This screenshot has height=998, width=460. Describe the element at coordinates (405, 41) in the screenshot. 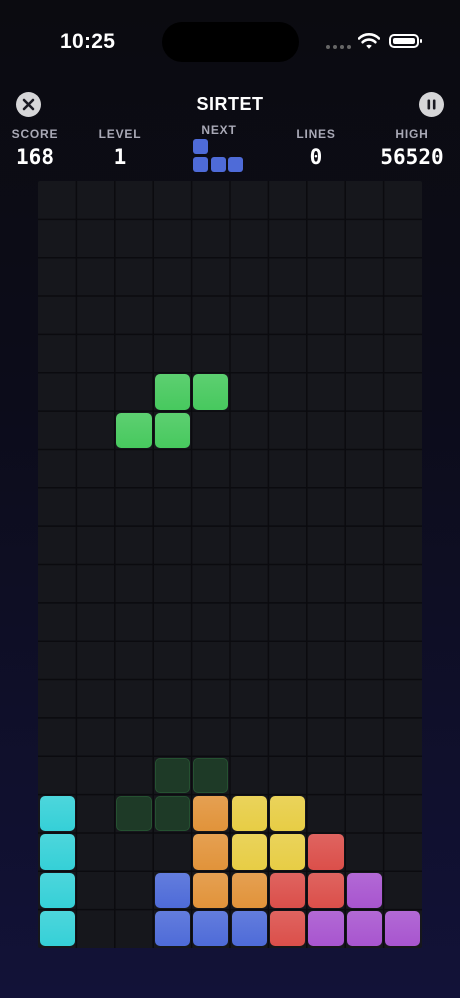

I see `battery-icon` at that location.